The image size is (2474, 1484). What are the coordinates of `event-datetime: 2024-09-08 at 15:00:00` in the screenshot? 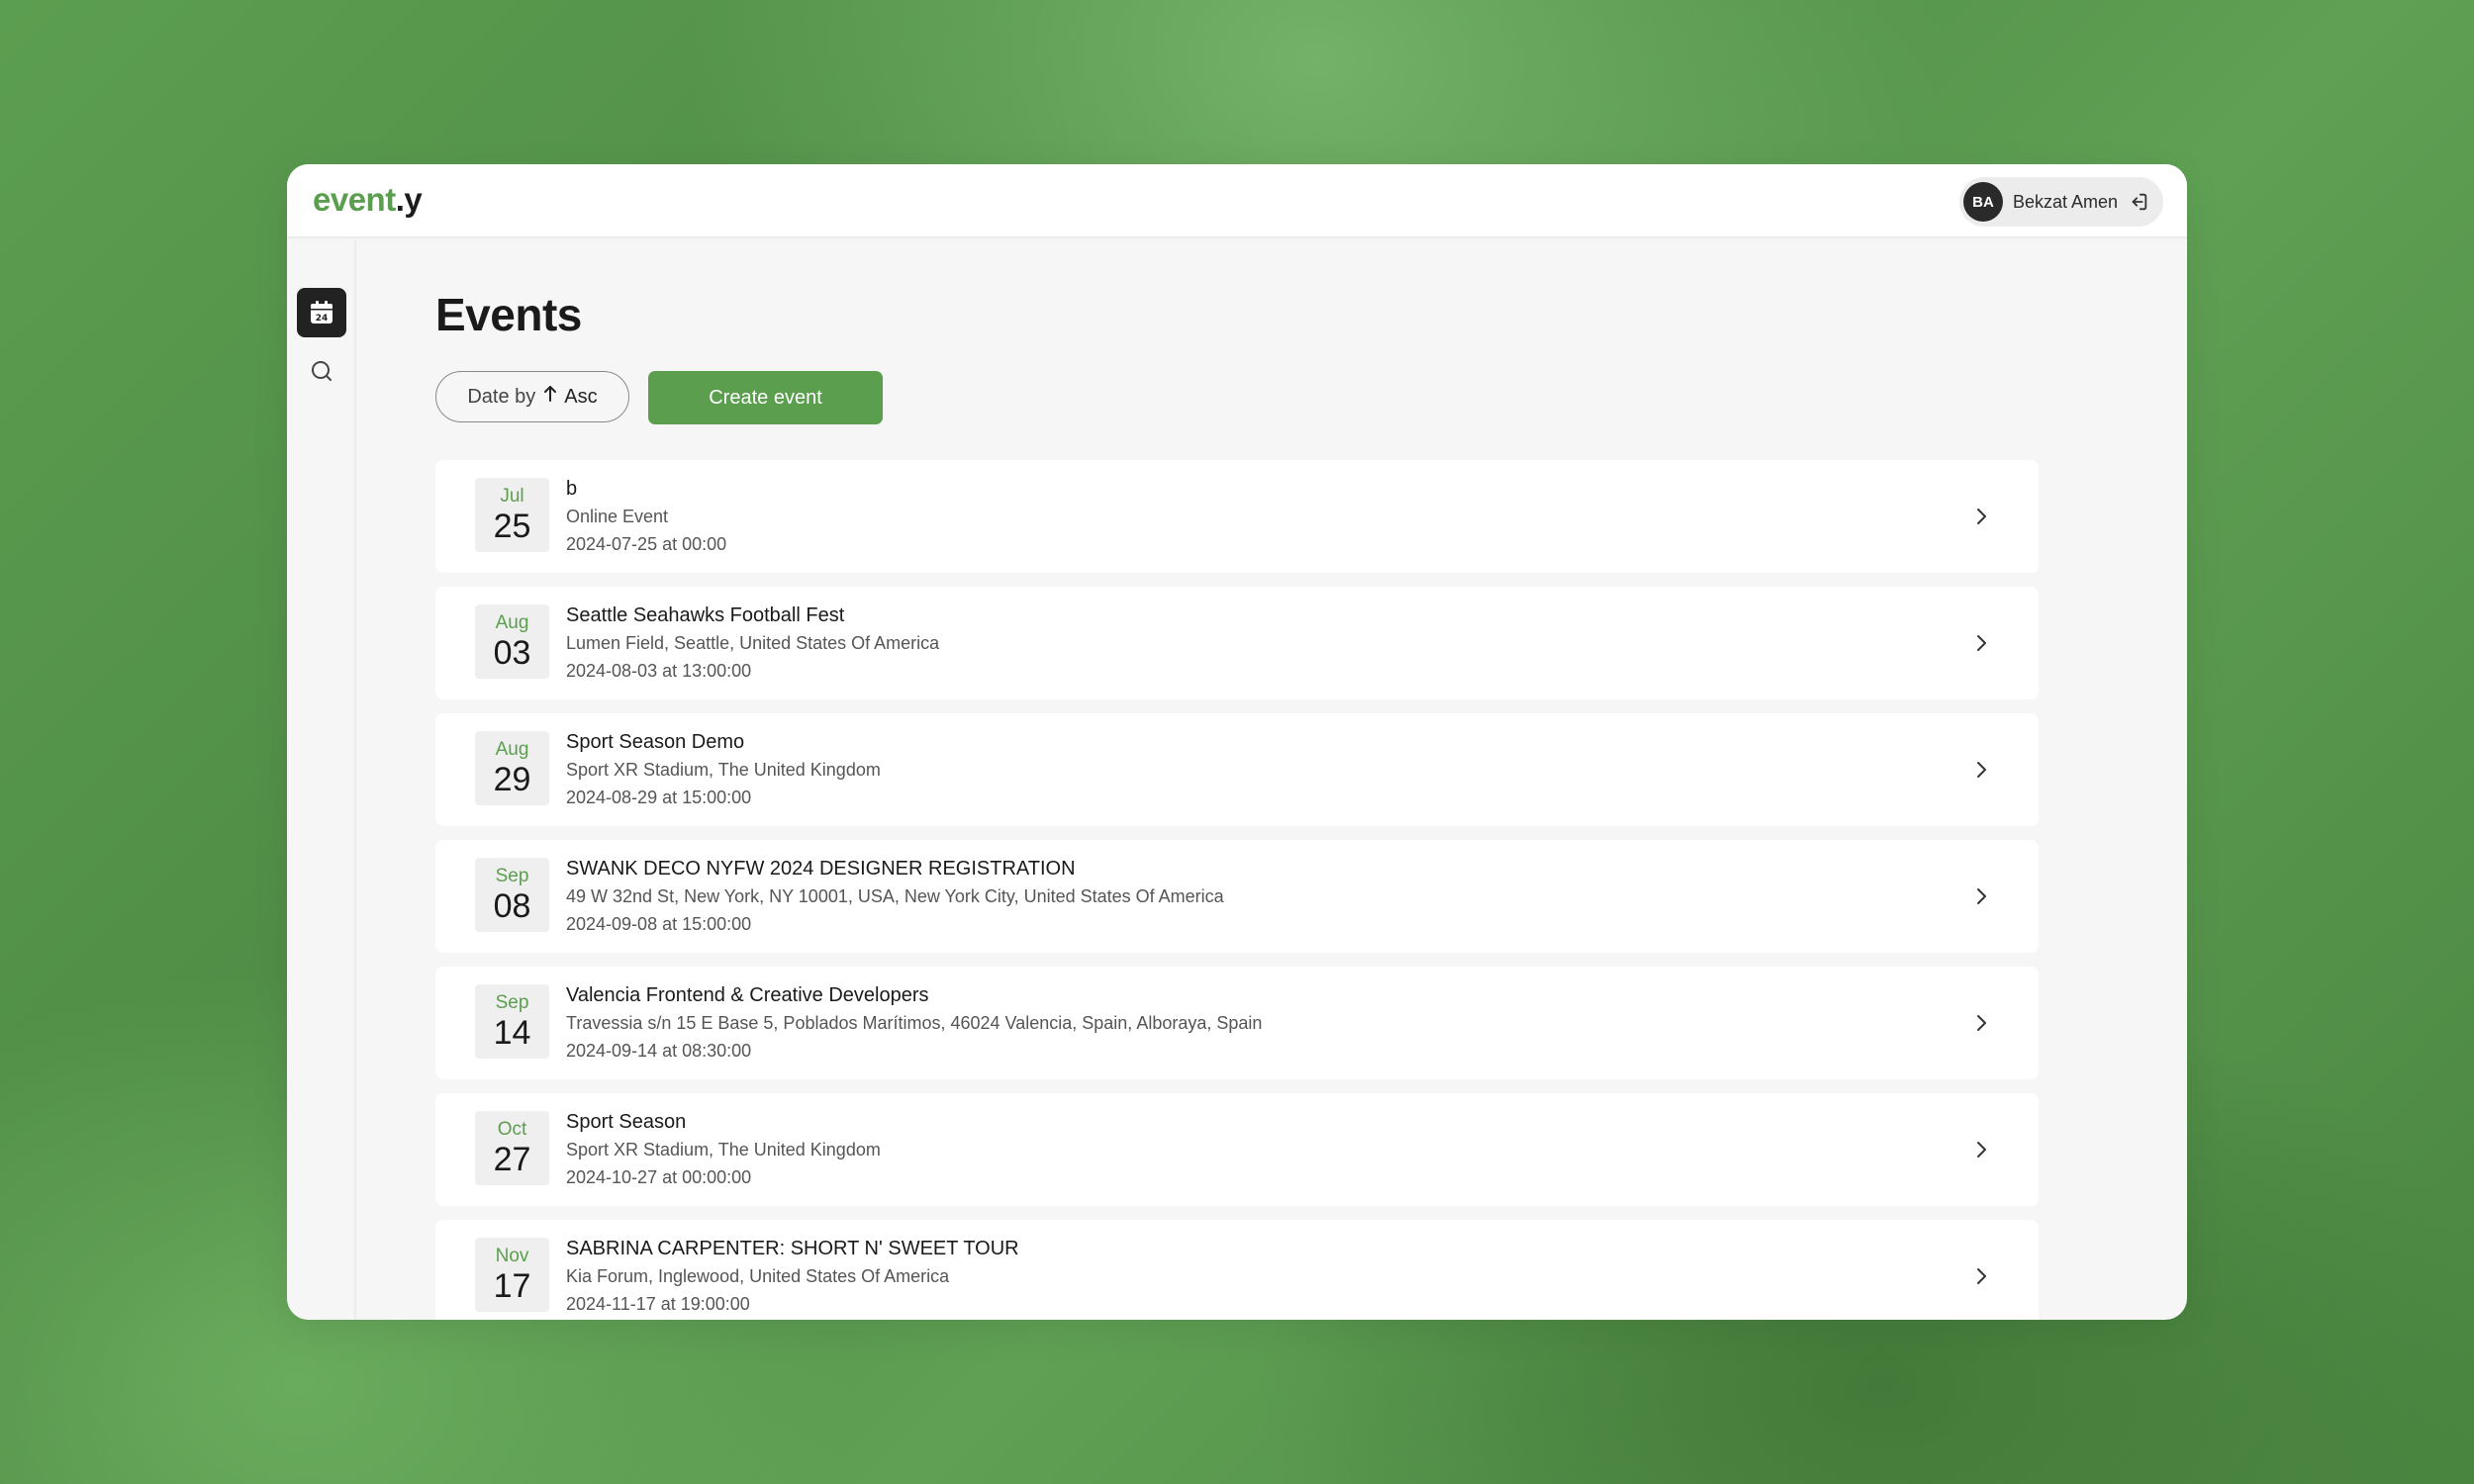 It's located at (659, 924).